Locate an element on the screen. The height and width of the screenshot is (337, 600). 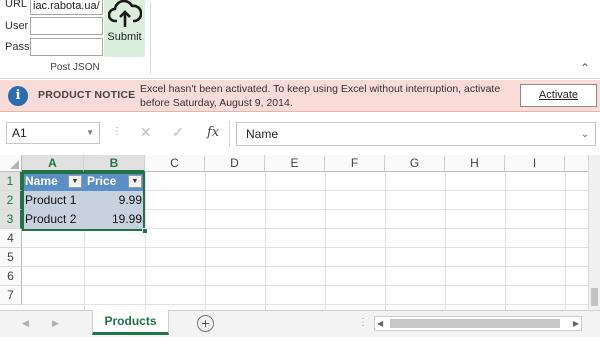
formula-bar-divider is located at coordinates (229, 134).